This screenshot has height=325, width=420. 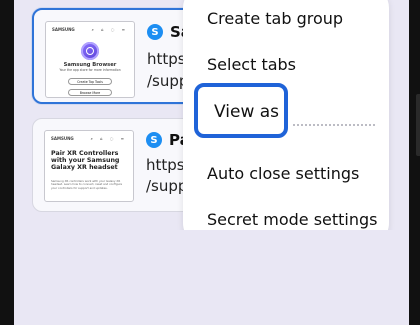 I want to click on secret-mode-settings-menu-item: Secret mode settings, so click(x=292, y=219).